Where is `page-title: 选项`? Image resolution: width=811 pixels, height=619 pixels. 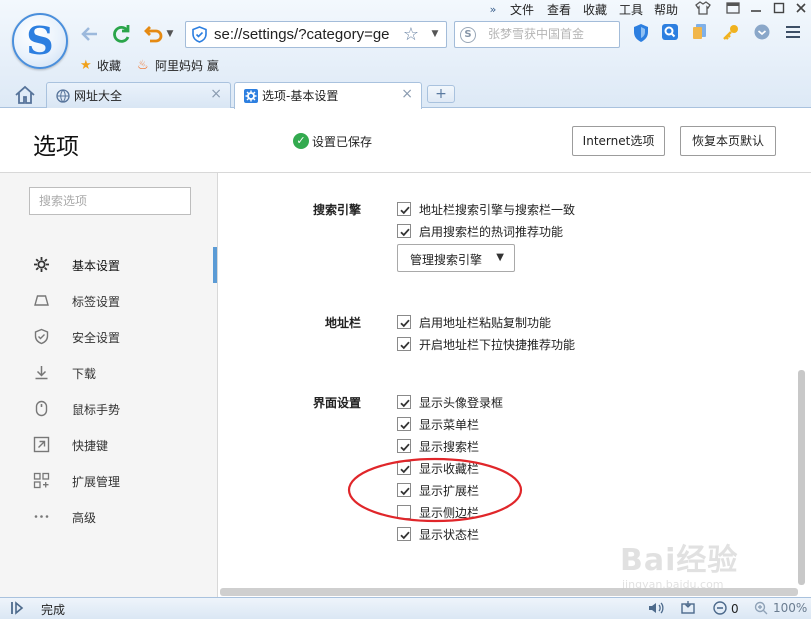
page-title: 选项 is located at coordinates (56, 147).